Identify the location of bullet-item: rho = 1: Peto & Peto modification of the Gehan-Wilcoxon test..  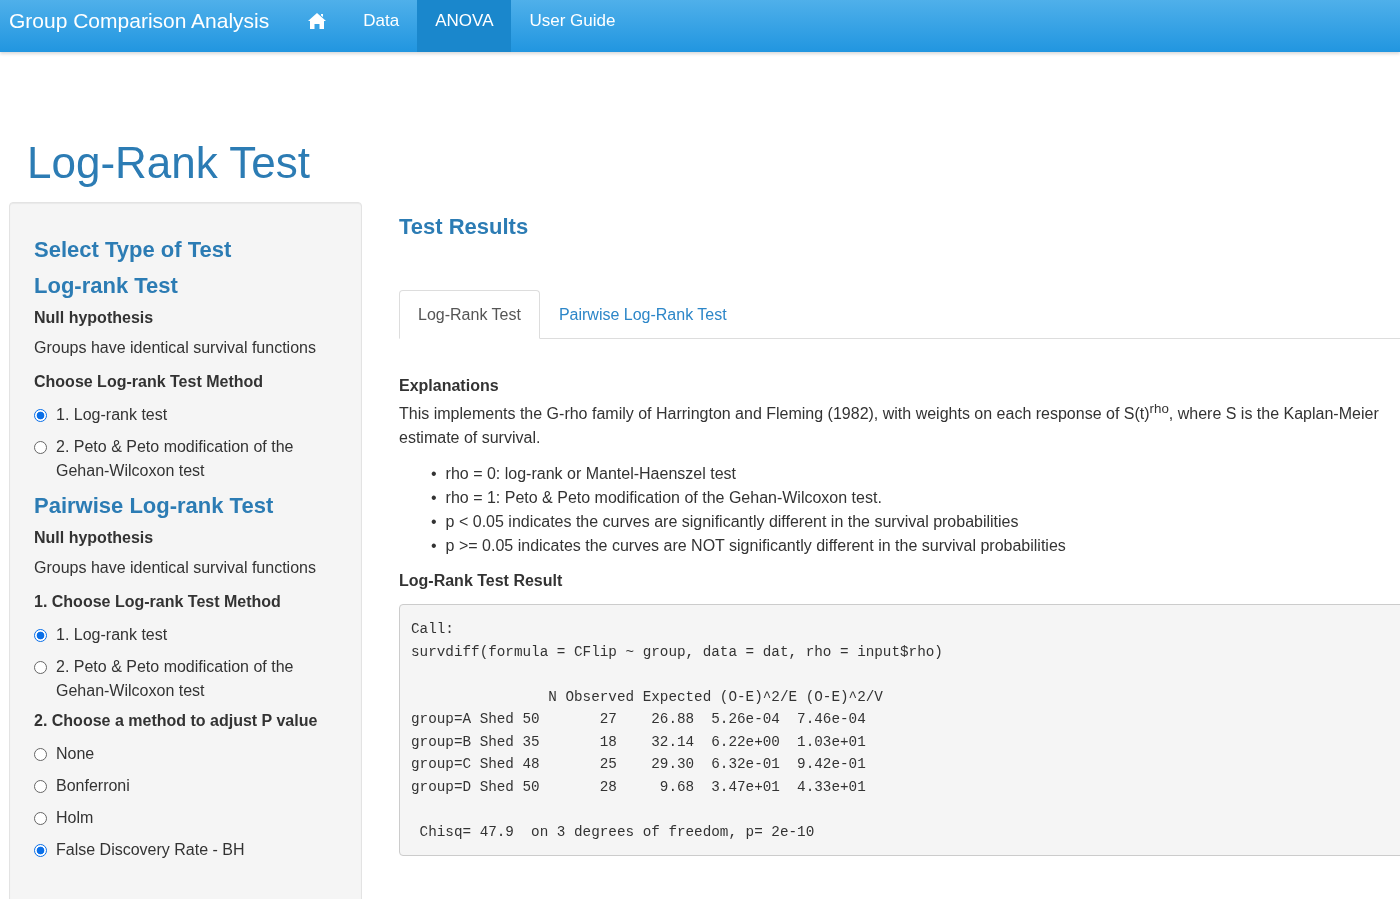
(663, 498).